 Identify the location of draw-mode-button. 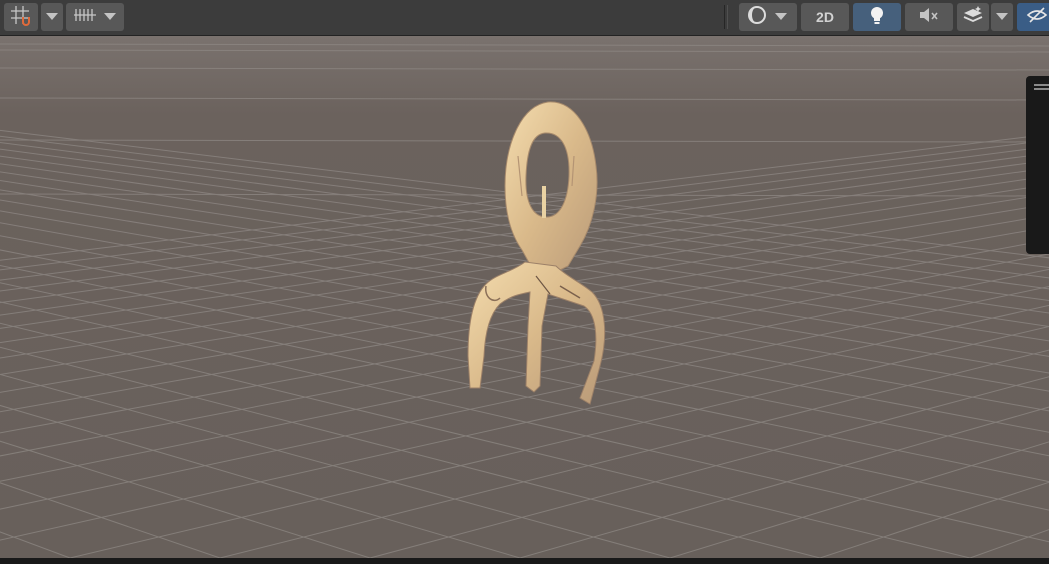
(768, 17).